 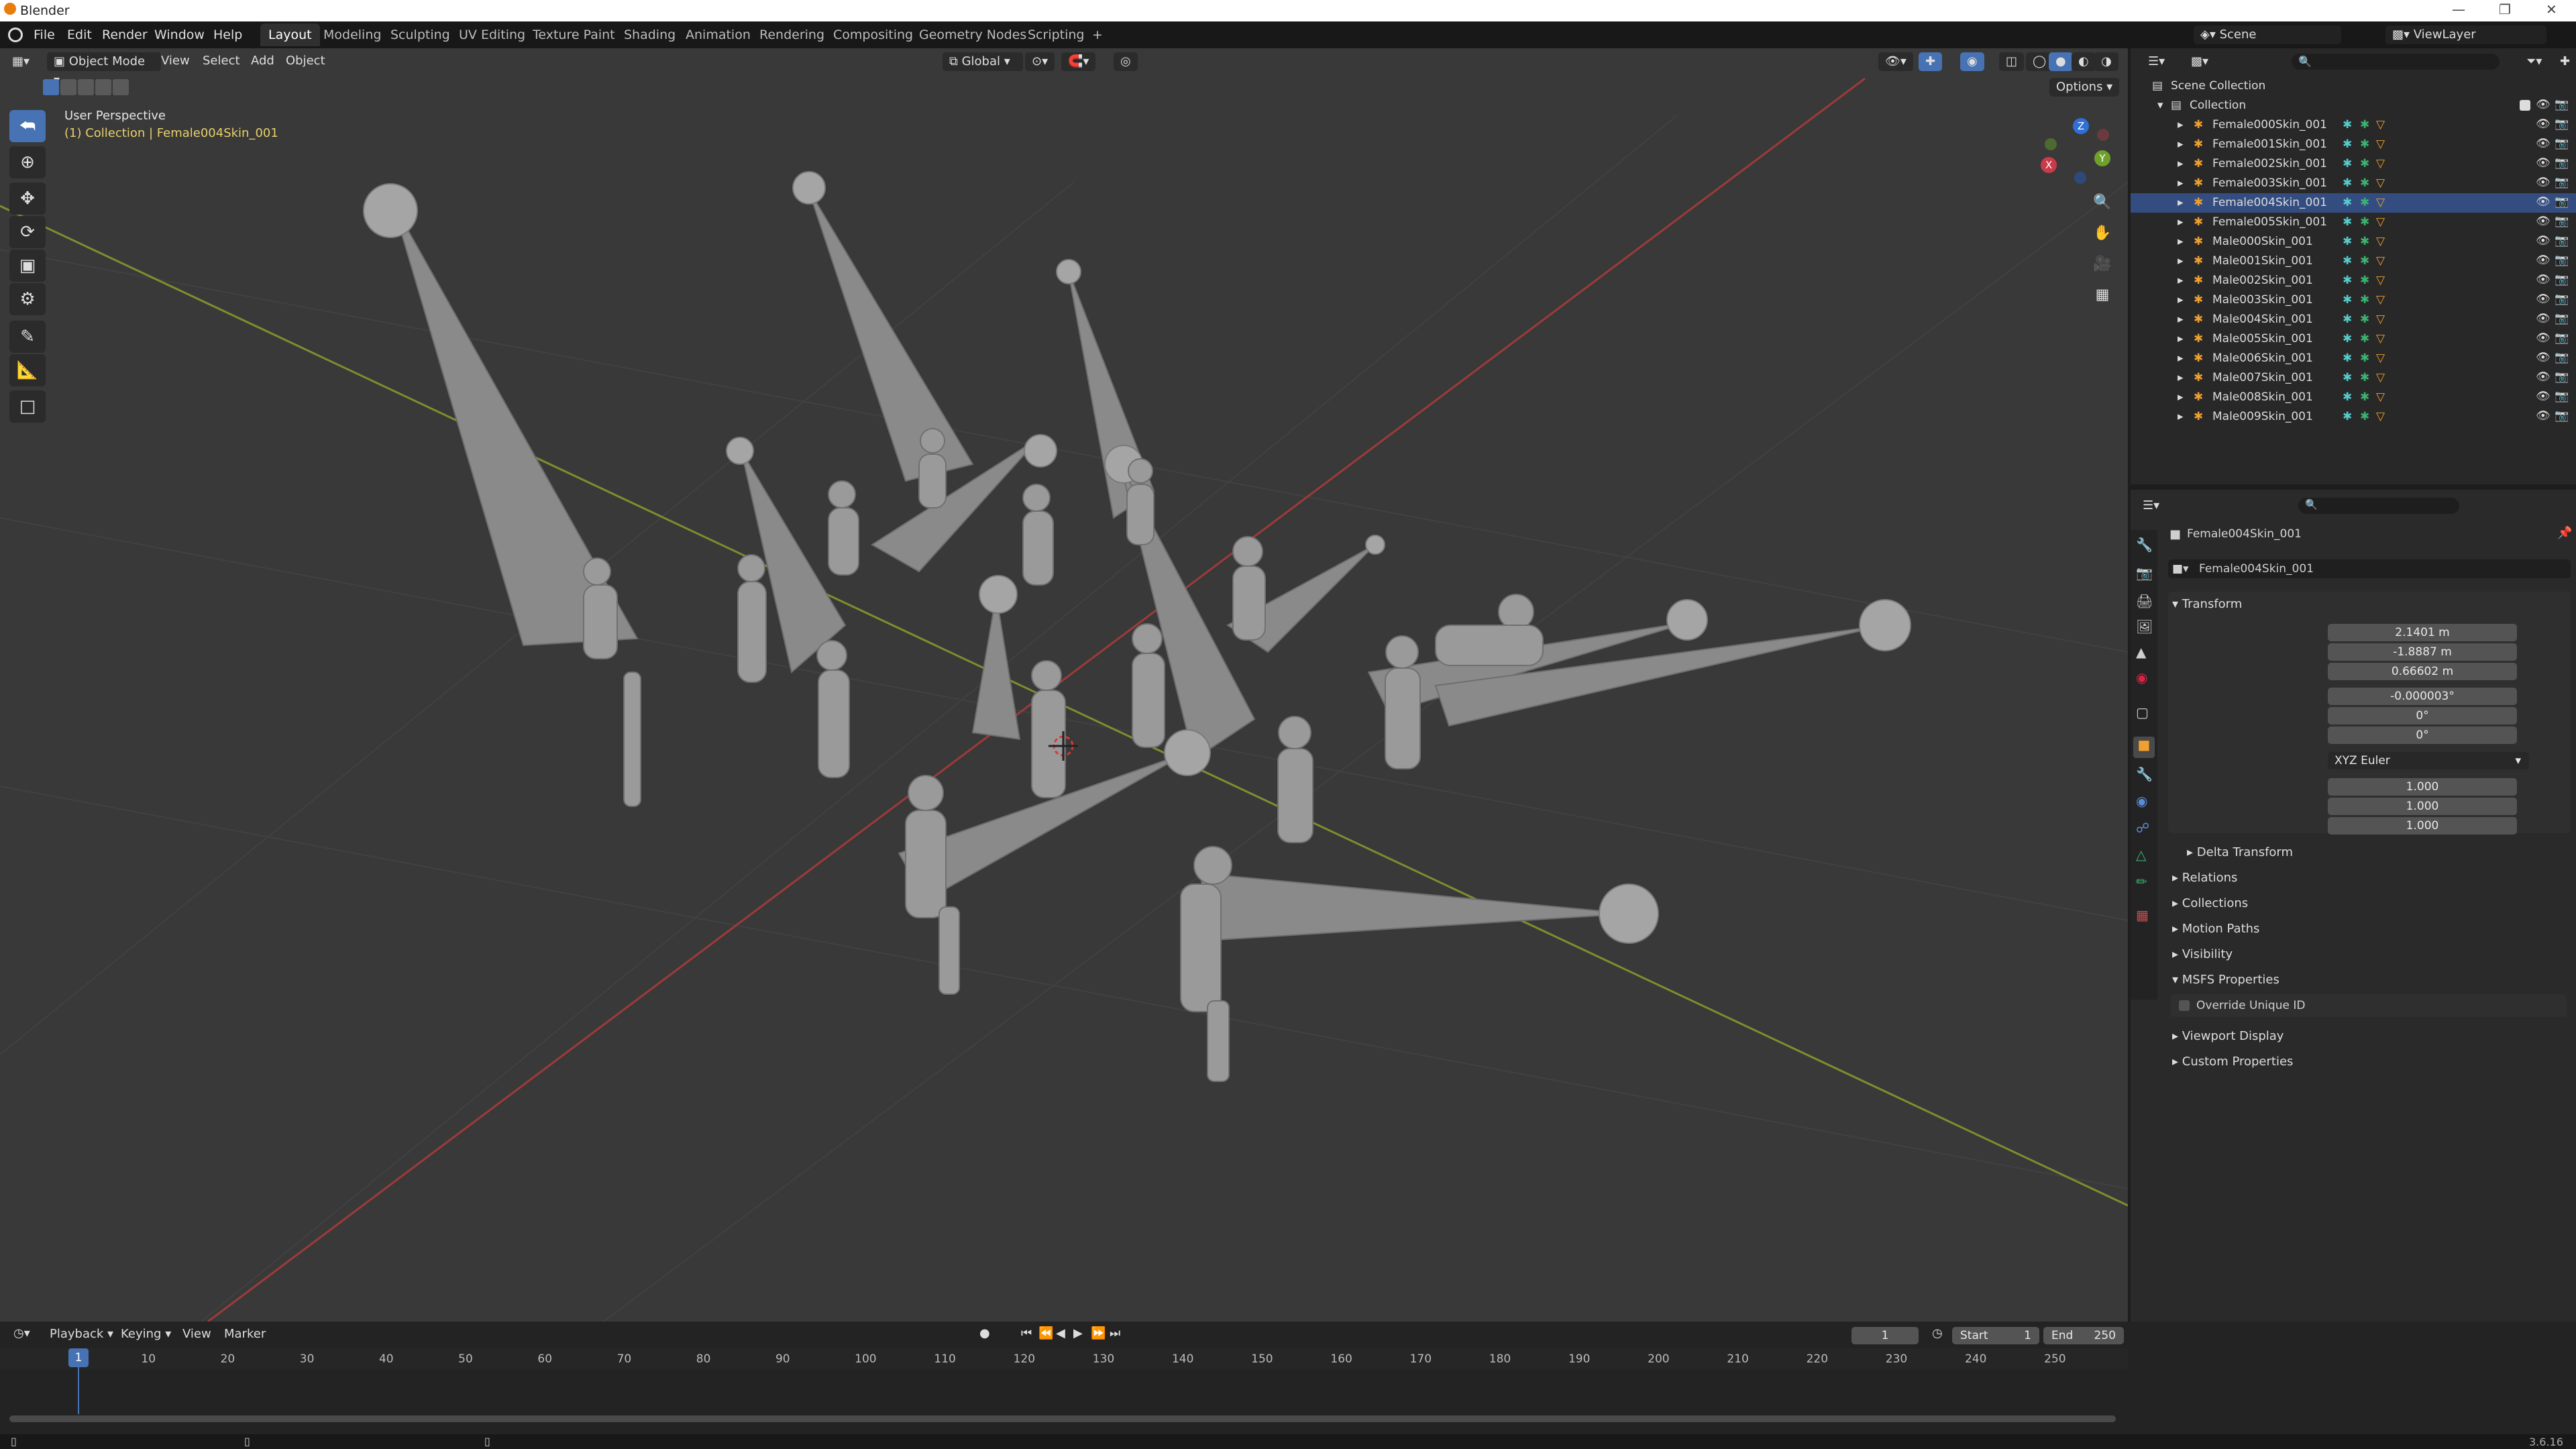 What do you see at coordinates (2422, 735) in the screenshot?
I see `rotation-z-field: 0°` at bounding box center [2422, 735].